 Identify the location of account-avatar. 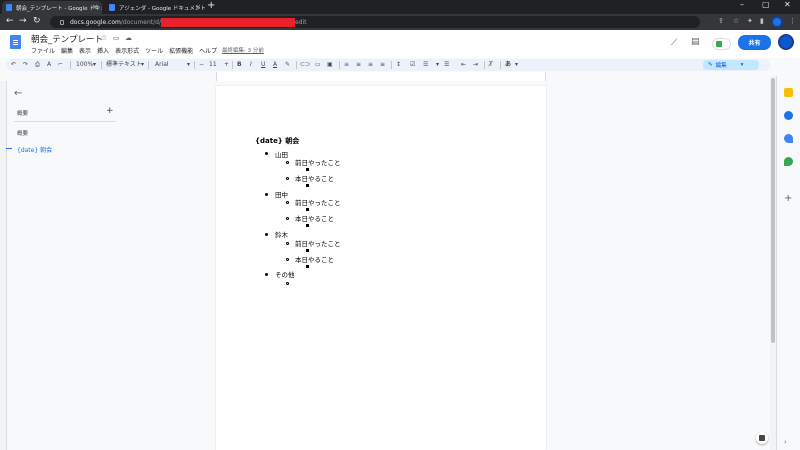
(786, 42).